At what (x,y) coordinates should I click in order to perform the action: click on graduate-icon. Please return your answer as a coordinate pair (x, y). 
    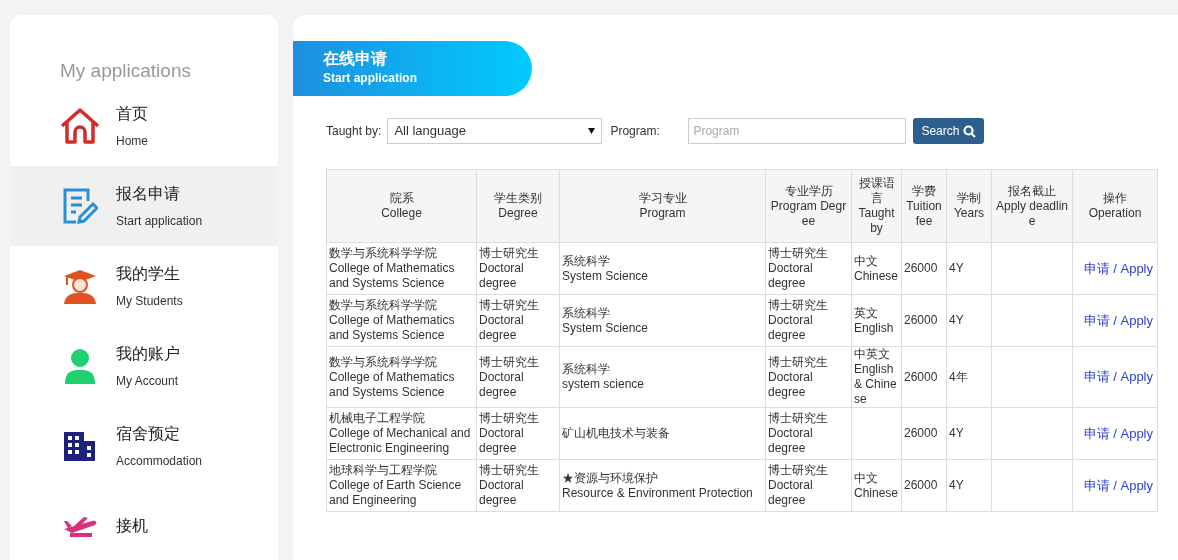
    Looking at the image, I should click on (80, 285).